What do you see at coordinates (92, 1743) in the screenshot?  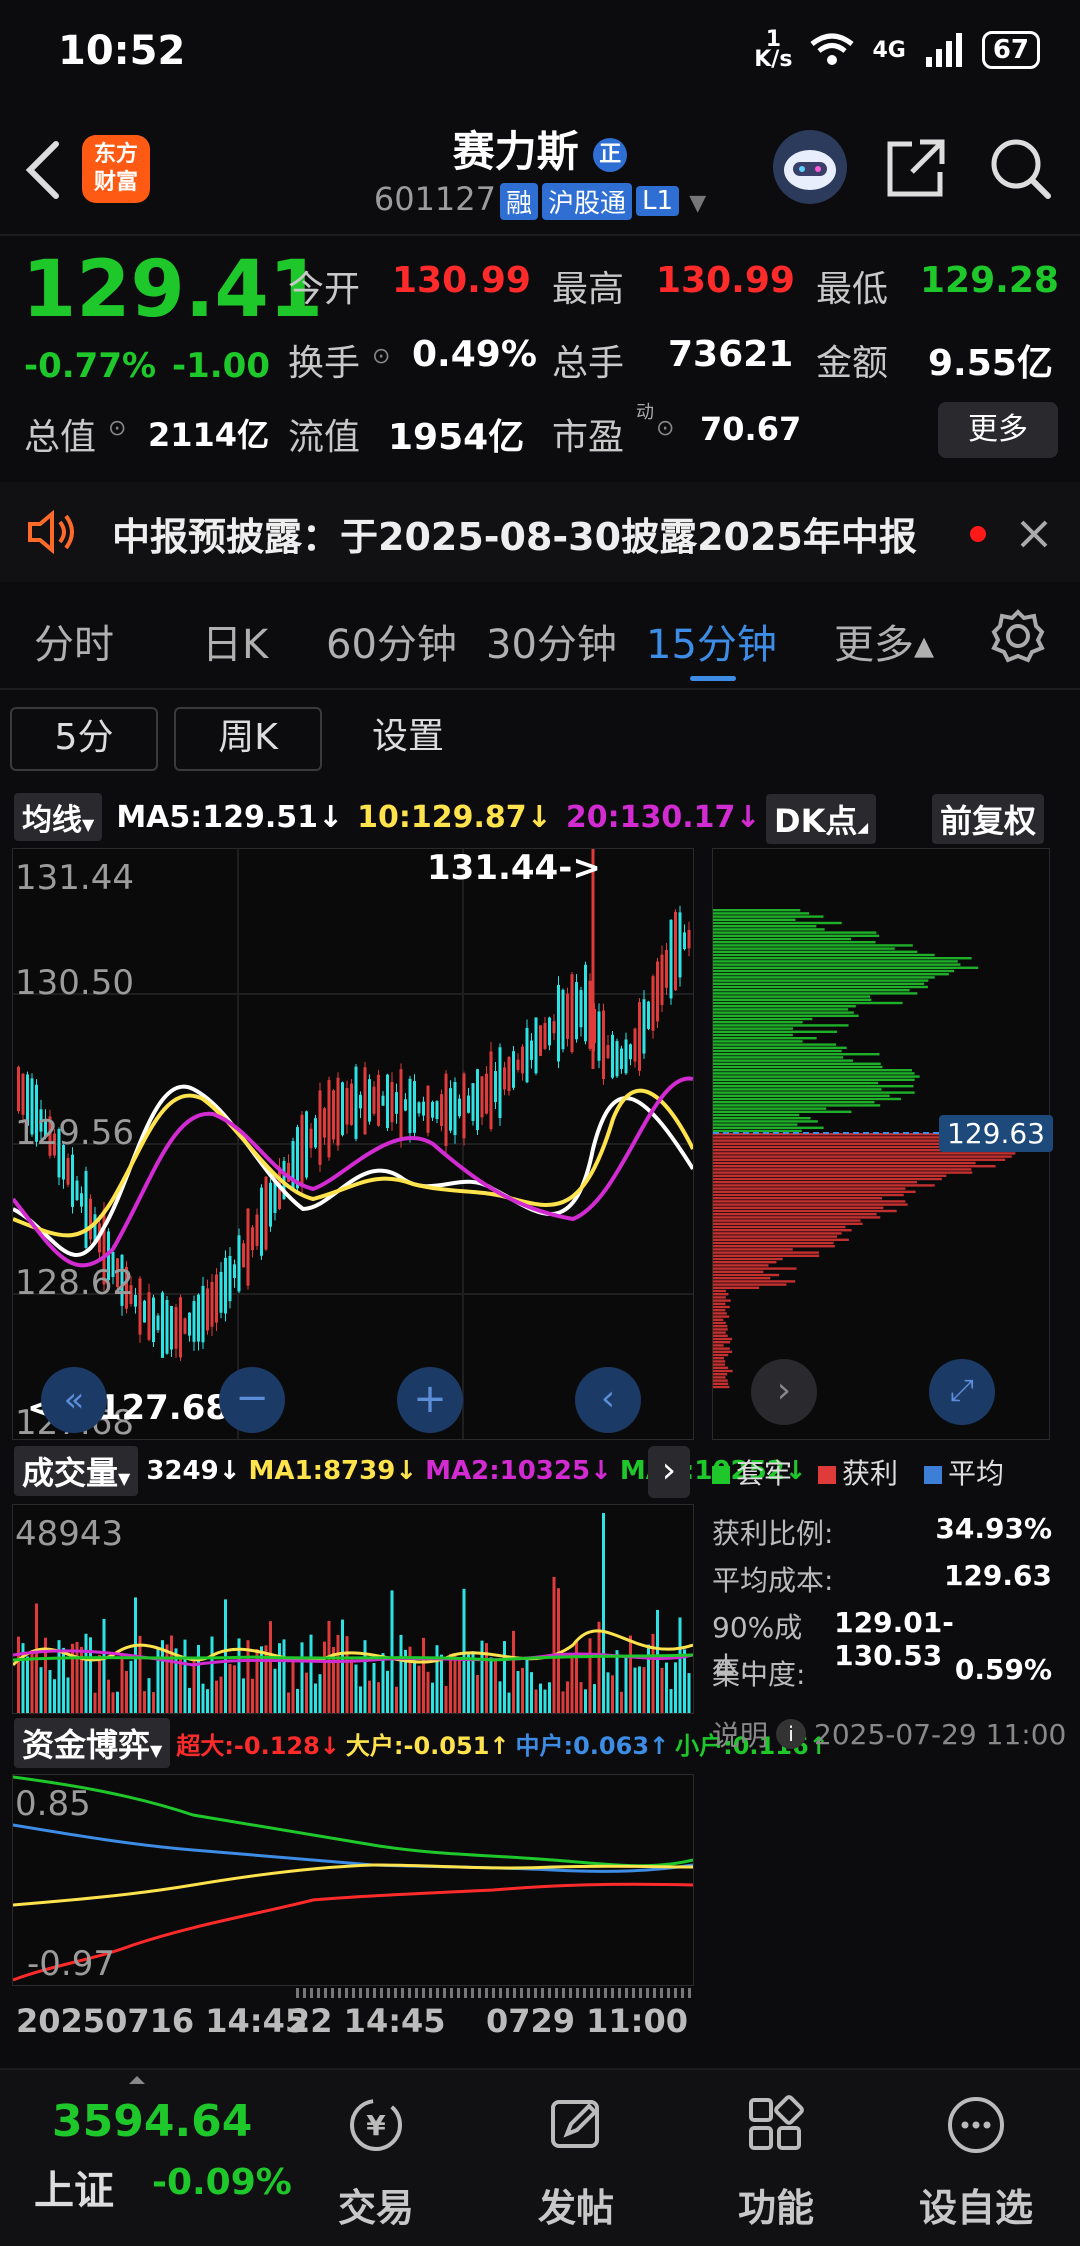 I see `fund-indicator-select: 资金博弈▼` at bounding box center [92, 1743].